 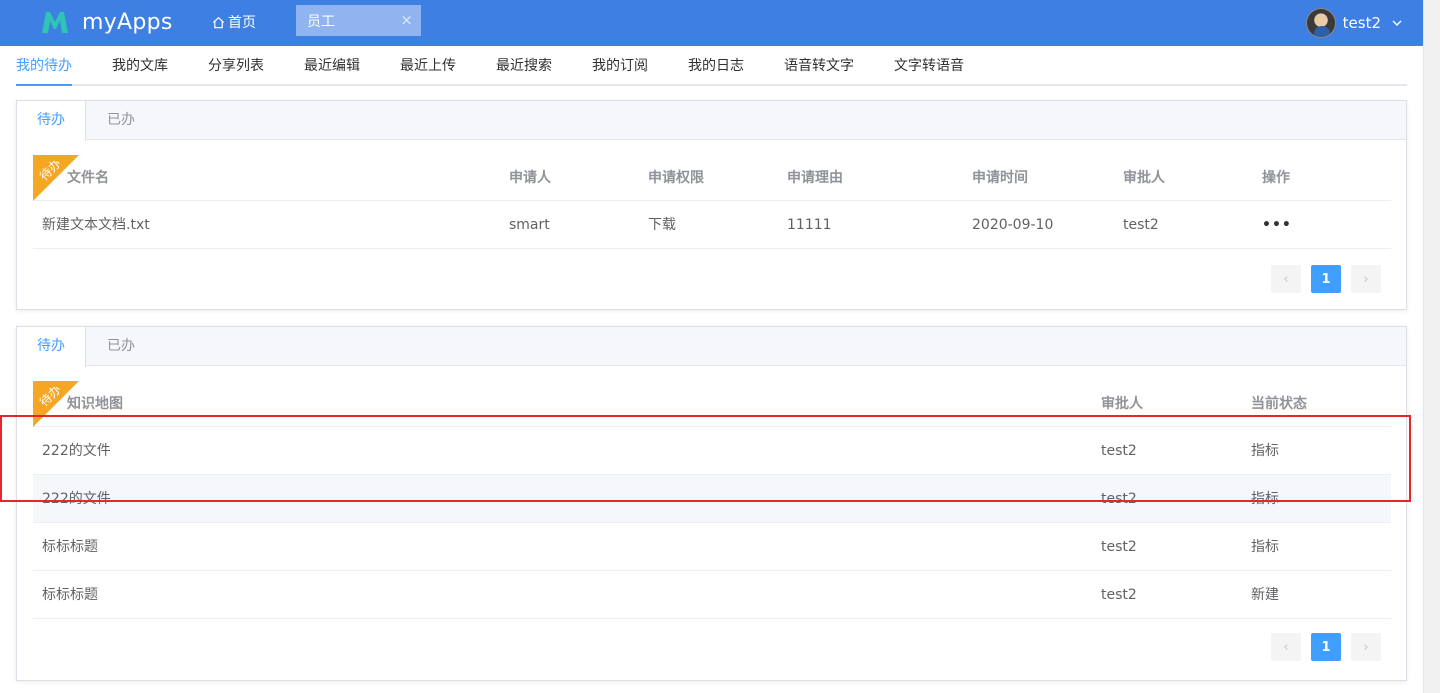 What do you see at coordinates (929, 66) in the screenshot?
I see `tab-text-to-speech: 文字转语音` at bounding box center [929, 66].